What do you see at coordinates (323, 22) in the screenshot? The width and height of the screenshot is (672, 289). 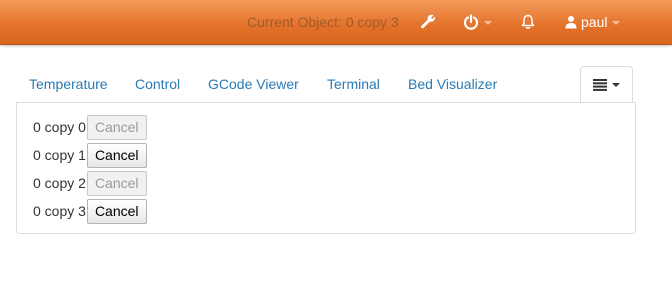 I see `current-object-label: Current Object: 0 copy 3` at bounding box center [323, 22].